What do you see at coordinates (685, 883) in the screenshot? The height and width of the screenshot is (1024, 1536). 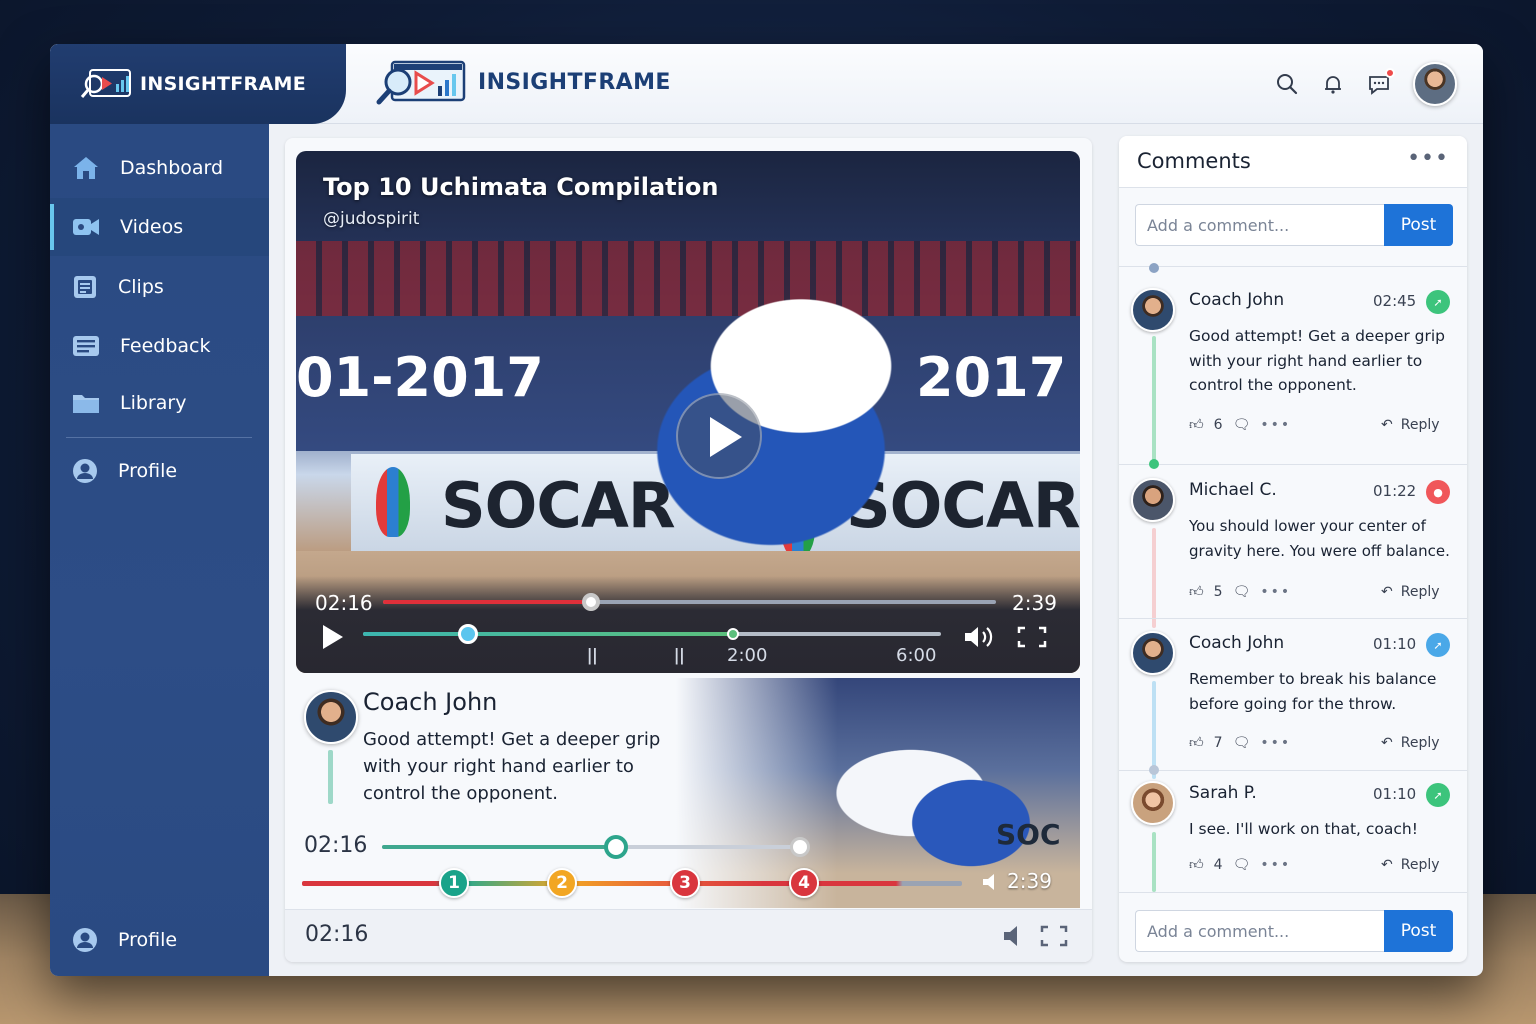 I see `feedback-marker: 3` at bounding box center [685, 883].